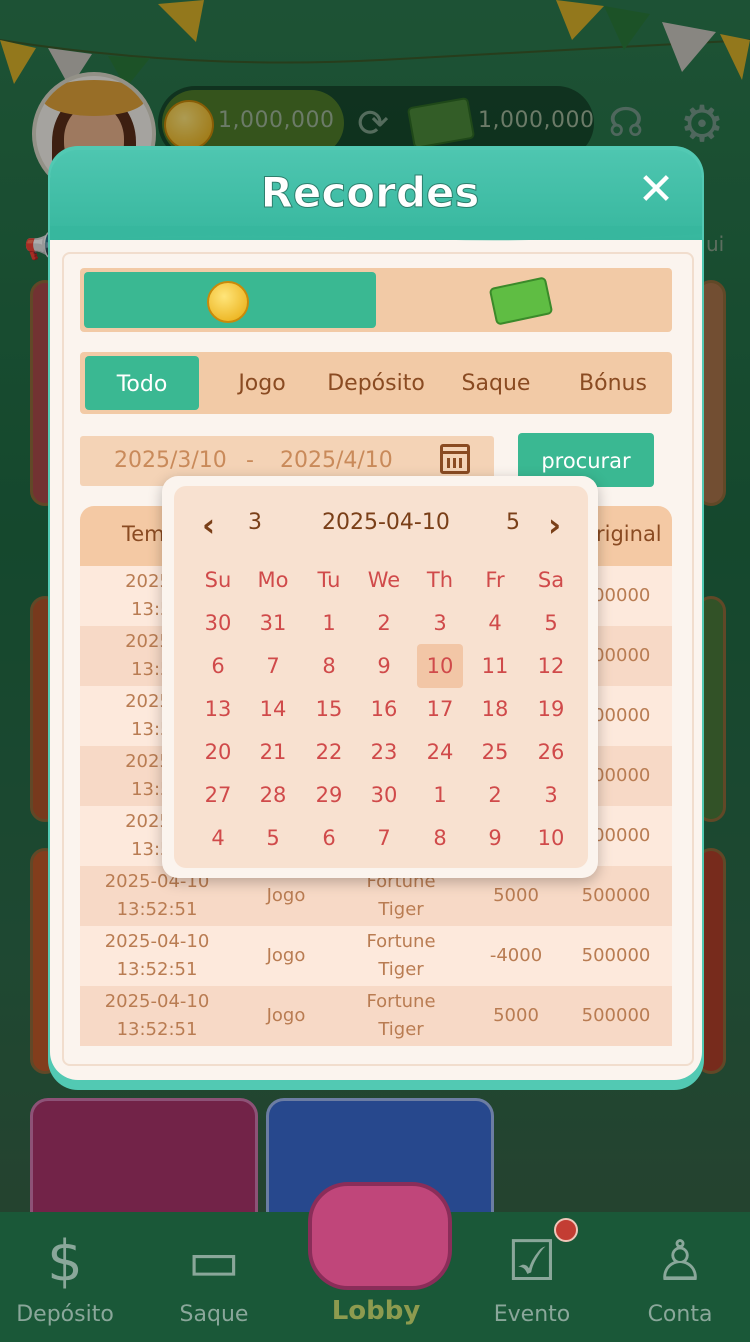  I want to click on nav-label: Saque, so click(214, 1314).